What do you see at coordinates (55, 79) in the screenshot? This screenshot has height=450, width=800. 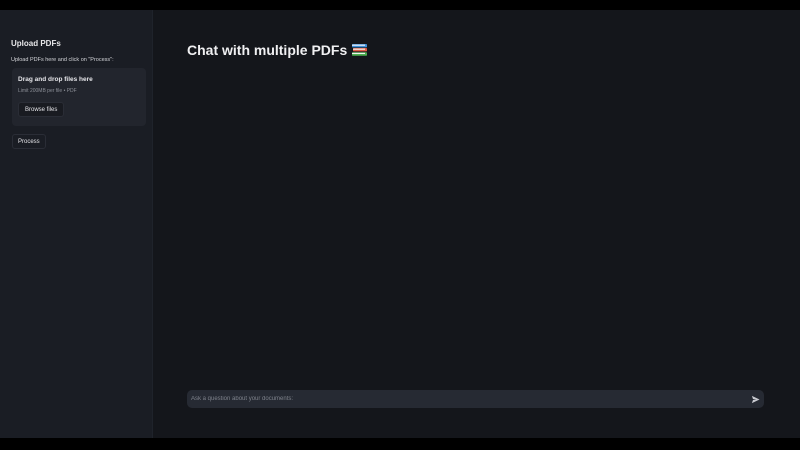 I see `dropzone-title: Drag and drop files here` at bounding box center [55, 79].